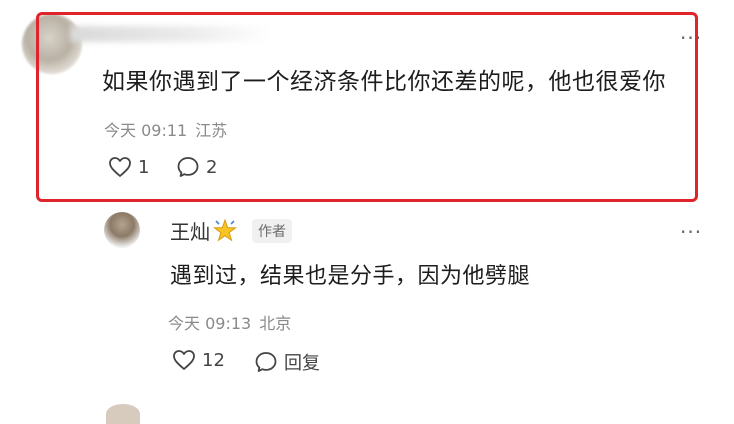 Image resolution: width=734 pixels, height=424 pixels. Describe the element at coordinates (210, 323) in the screenshot. I see `reply-time: 今天 09:13` at that location.